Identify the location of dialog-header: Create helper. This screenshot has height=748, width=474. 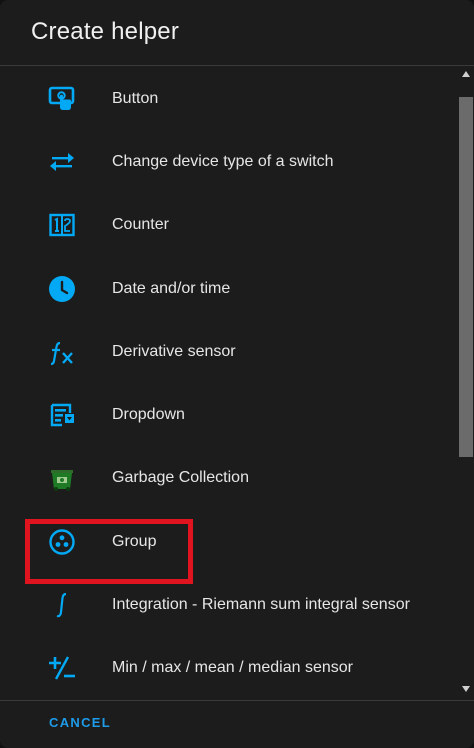
(237, 33).